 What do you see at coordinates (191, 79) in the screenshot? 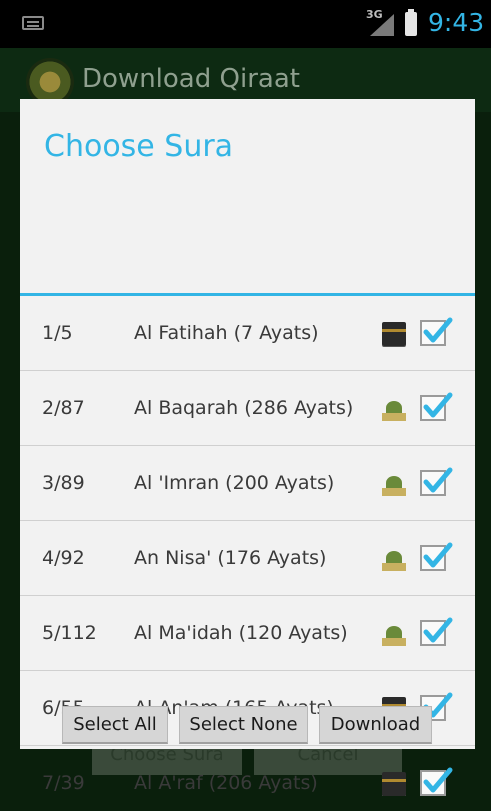
I see `app-title: Download Qiraat` at bounding box center [191, 79].